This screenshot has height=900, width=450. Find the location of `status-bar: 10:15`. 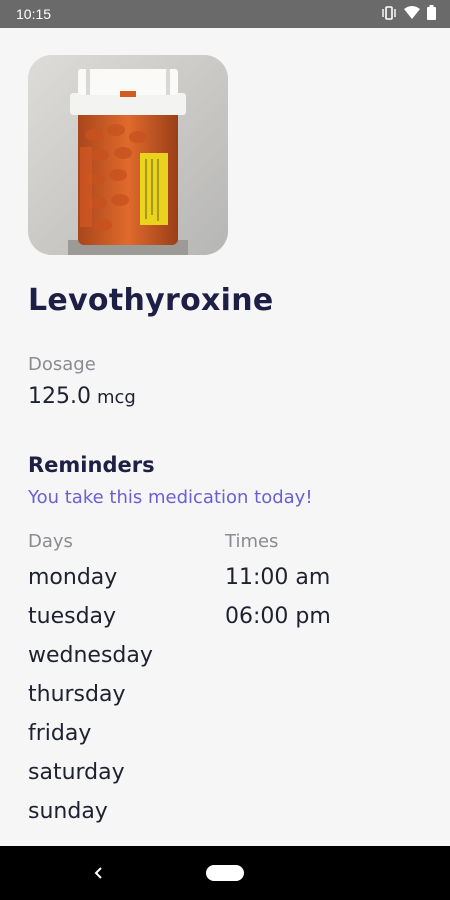

status-bar: 10:15 is located at coordinates (225, 14).